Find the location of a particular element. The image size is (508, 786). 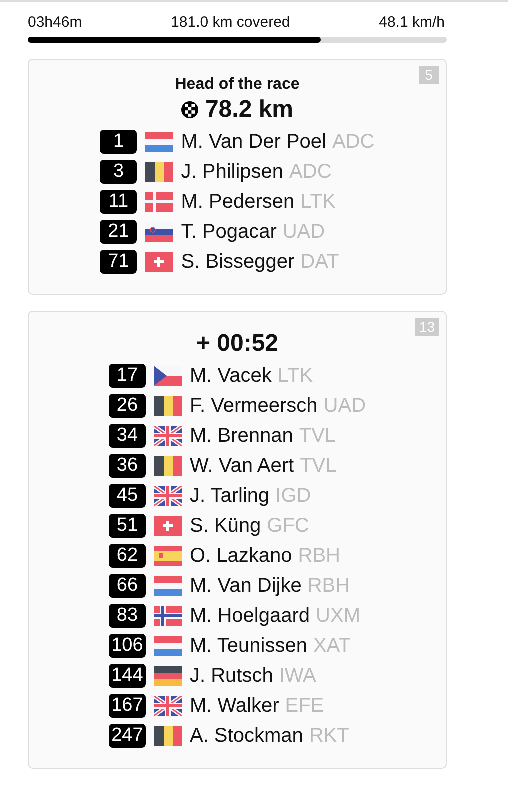

rider-name: M. Brennan is located at coordinates (242, 436).